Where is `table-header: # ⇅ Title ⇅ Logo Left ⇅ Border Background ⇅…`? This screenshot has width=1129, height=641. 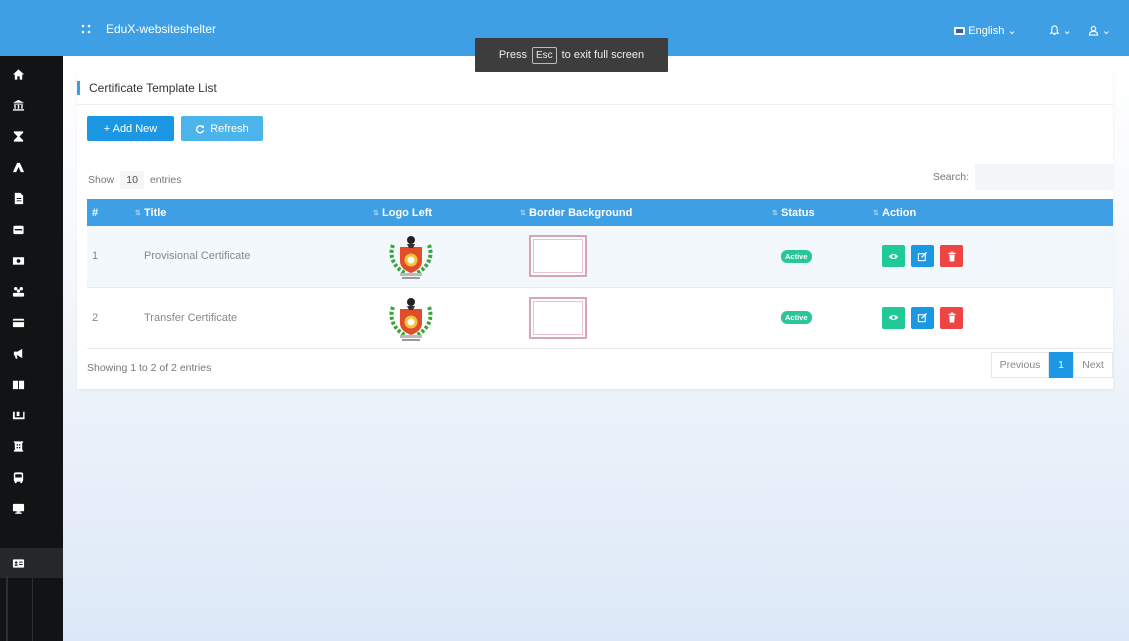
table-header: # ⇅ Title ⇅ Logo Left ⇅ Border Background ⇅… is located at coordinates (600, 212).